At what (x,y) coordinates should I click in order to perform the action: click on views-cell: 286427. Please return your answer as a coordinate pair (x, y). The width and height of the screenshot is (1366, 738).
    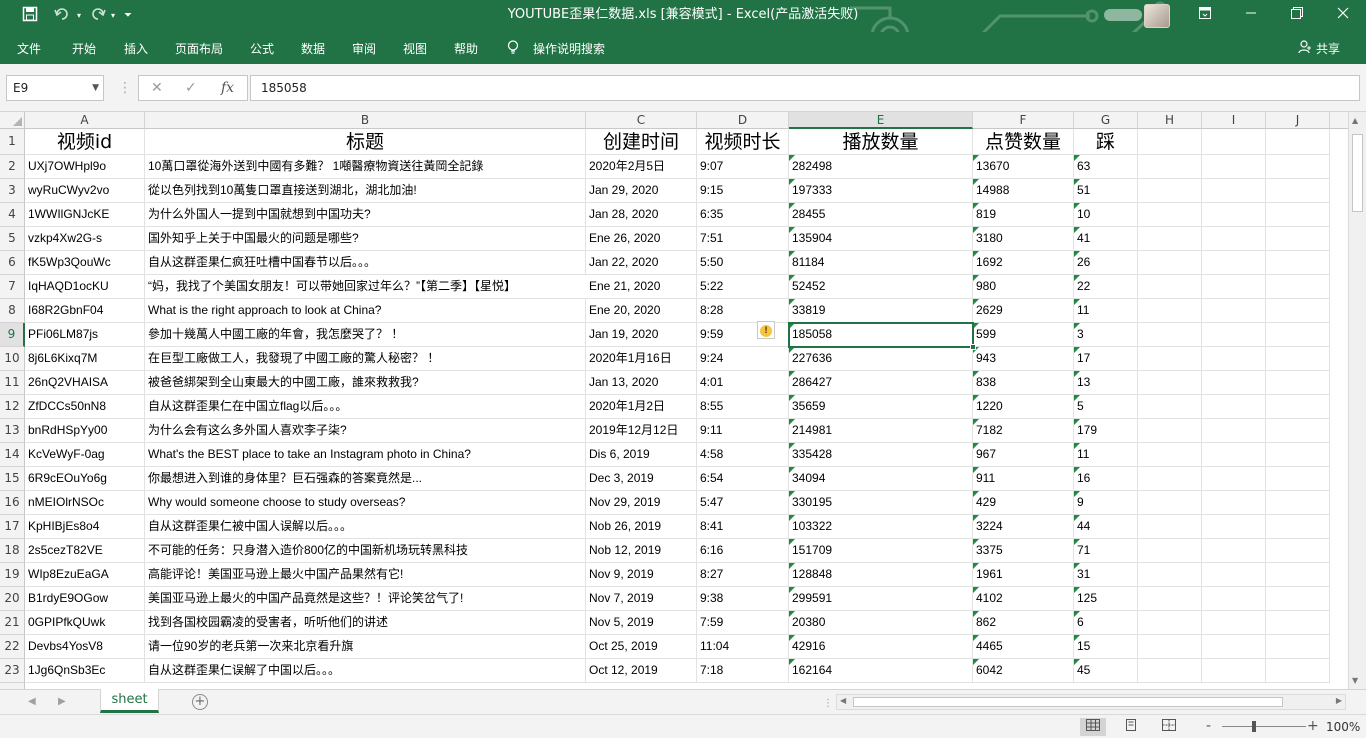
    Looking at the image, I should click on (881, 383).